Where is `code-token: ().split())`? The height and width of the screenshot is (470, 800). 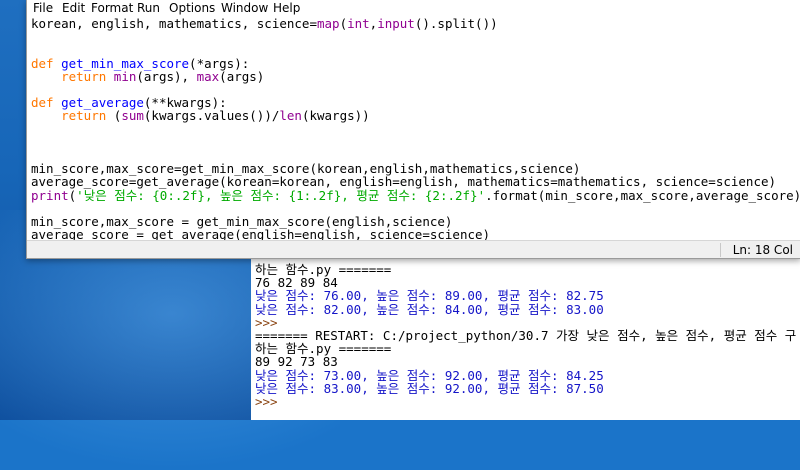 code-token: ().split()) is located at coordinates (456, 23).